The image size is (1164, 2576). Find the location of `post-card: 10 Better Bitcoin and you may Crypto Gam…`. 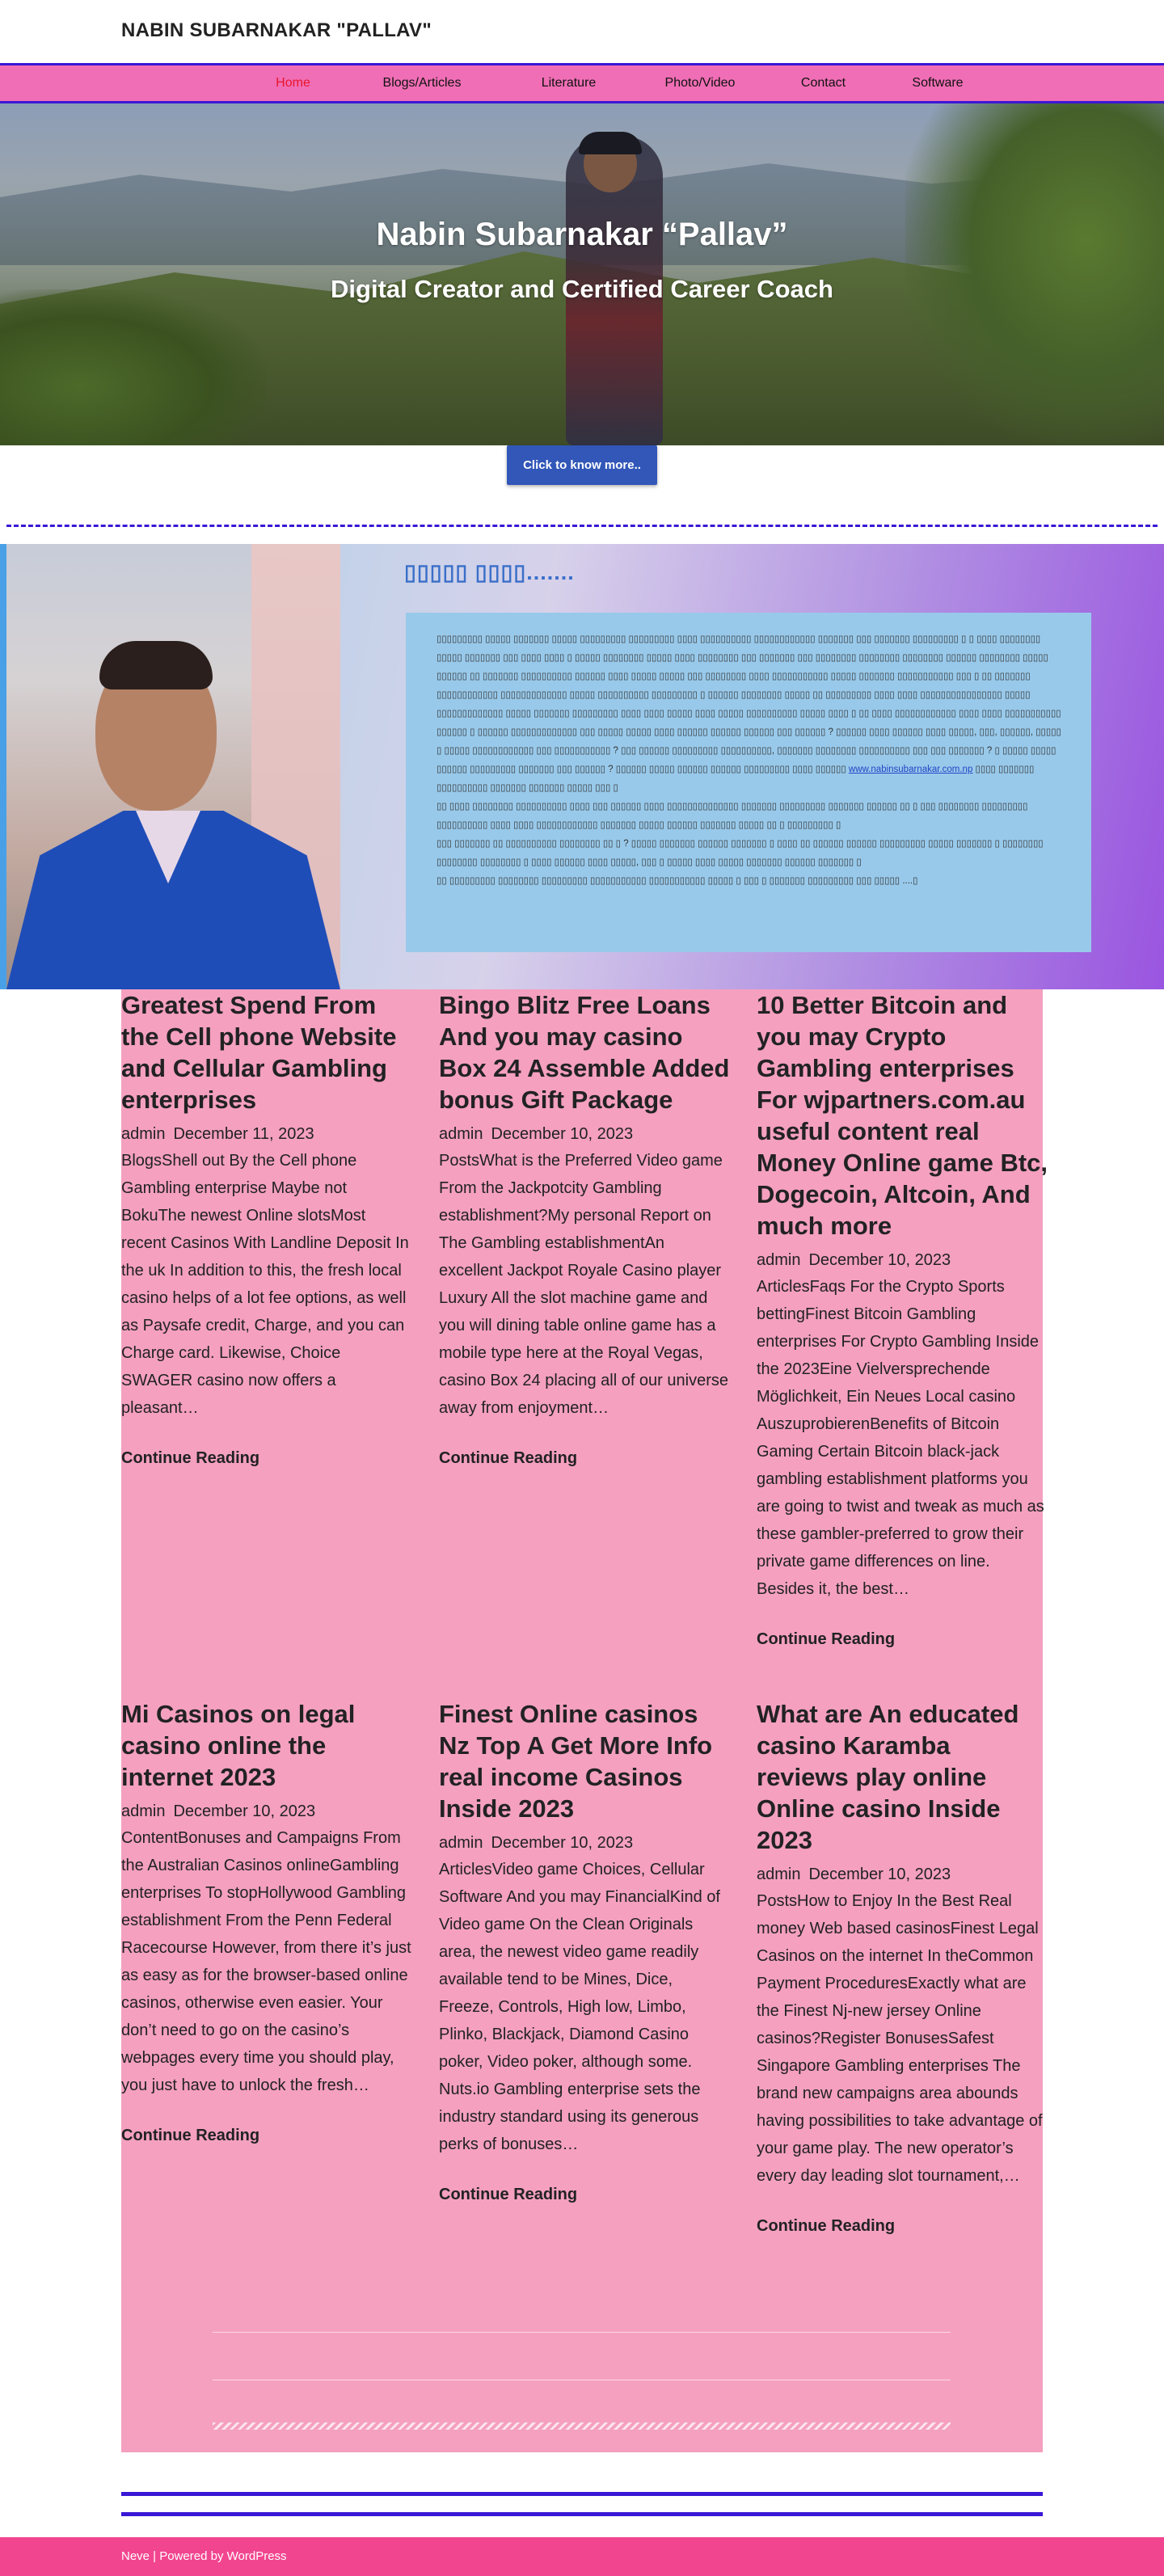

post-card: 10 Better Bitcoin and you may Crypto Gam… is located at coordinates (902, 1319).